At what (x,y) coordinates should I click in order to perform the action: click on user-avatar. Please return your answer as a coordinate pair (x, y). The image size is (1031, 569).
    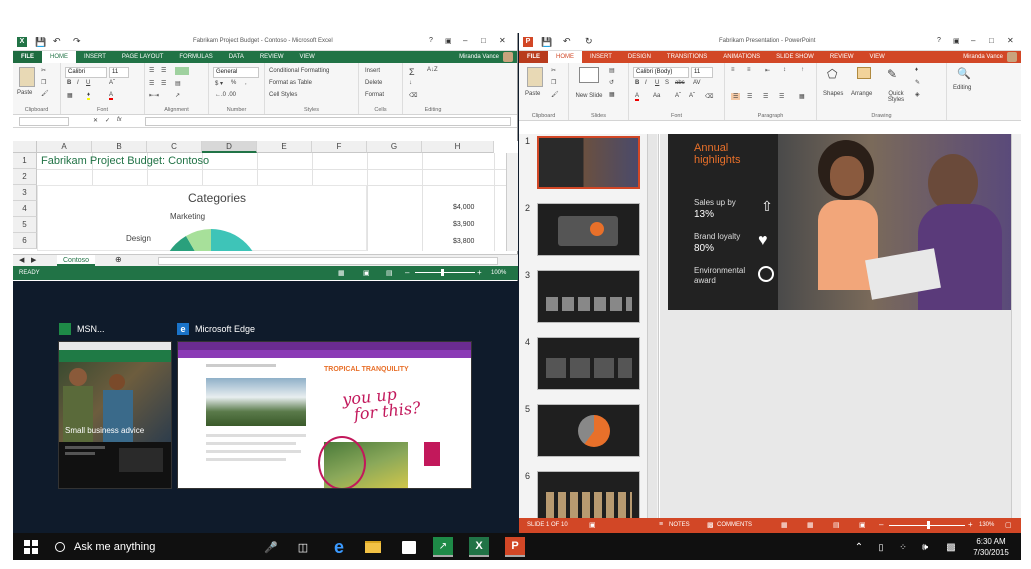
    Looking at the image, I should click on (508, 57).